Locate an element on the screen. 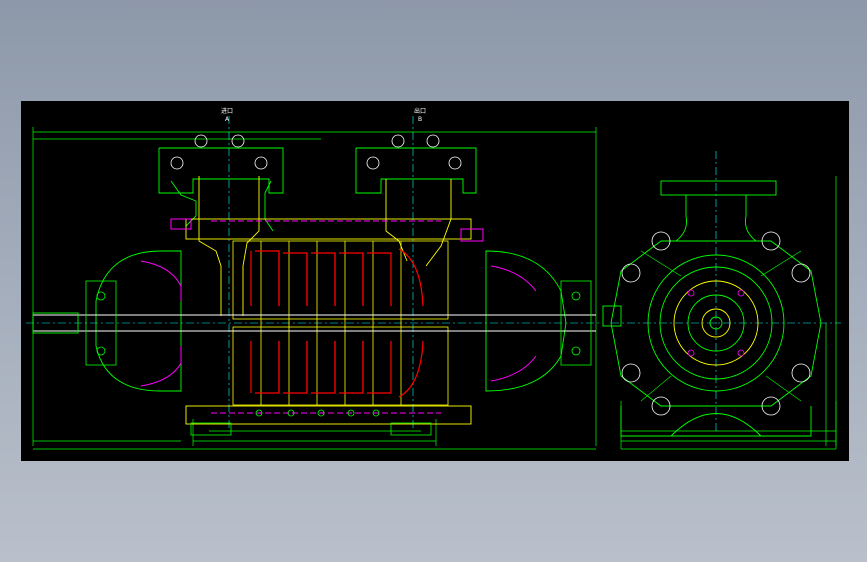 This screenshot has width=867, height=562. end-view-base is located at coordinates (707, 371).